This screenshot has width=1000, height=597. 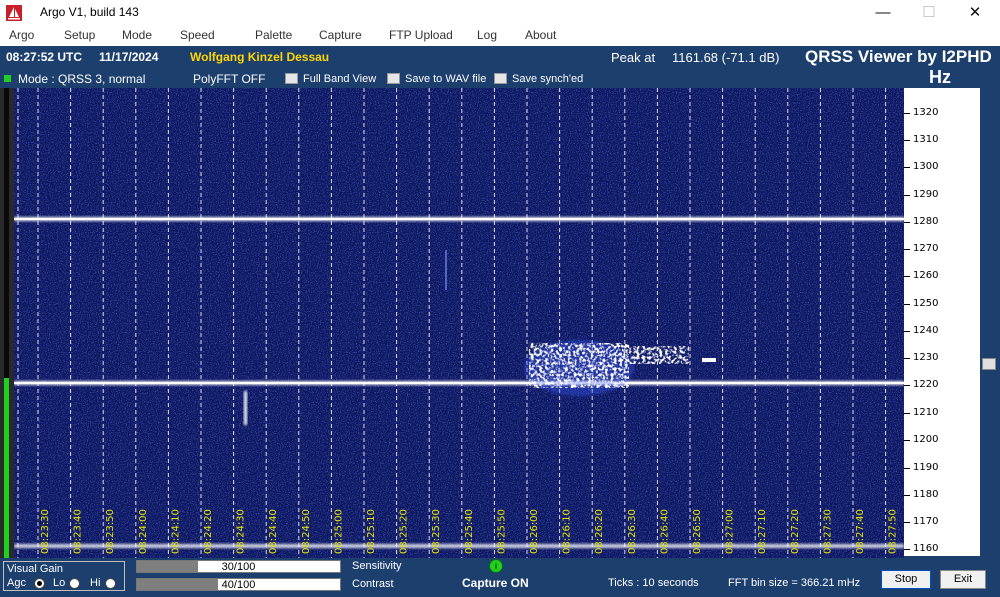 I want to click on freq-label: 1170, so click(x=926, y=521).